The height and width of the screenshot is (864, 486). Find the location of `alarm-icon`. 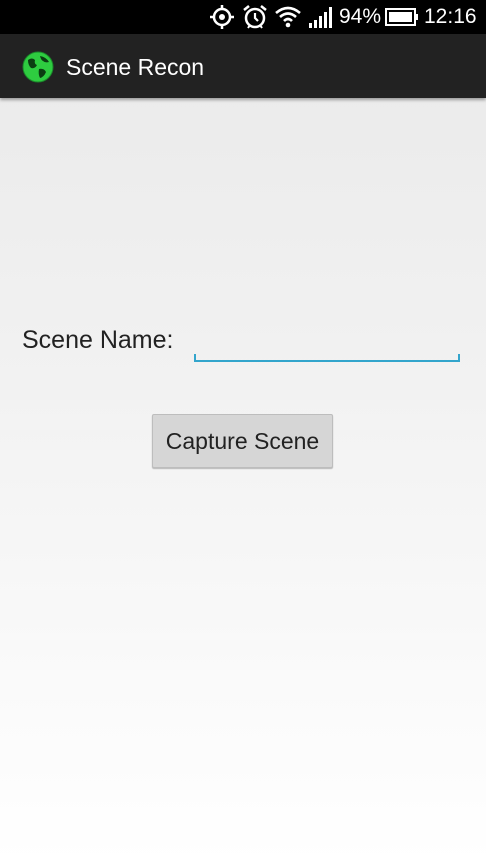

alarm-icon is located at coordinates (255, 17).